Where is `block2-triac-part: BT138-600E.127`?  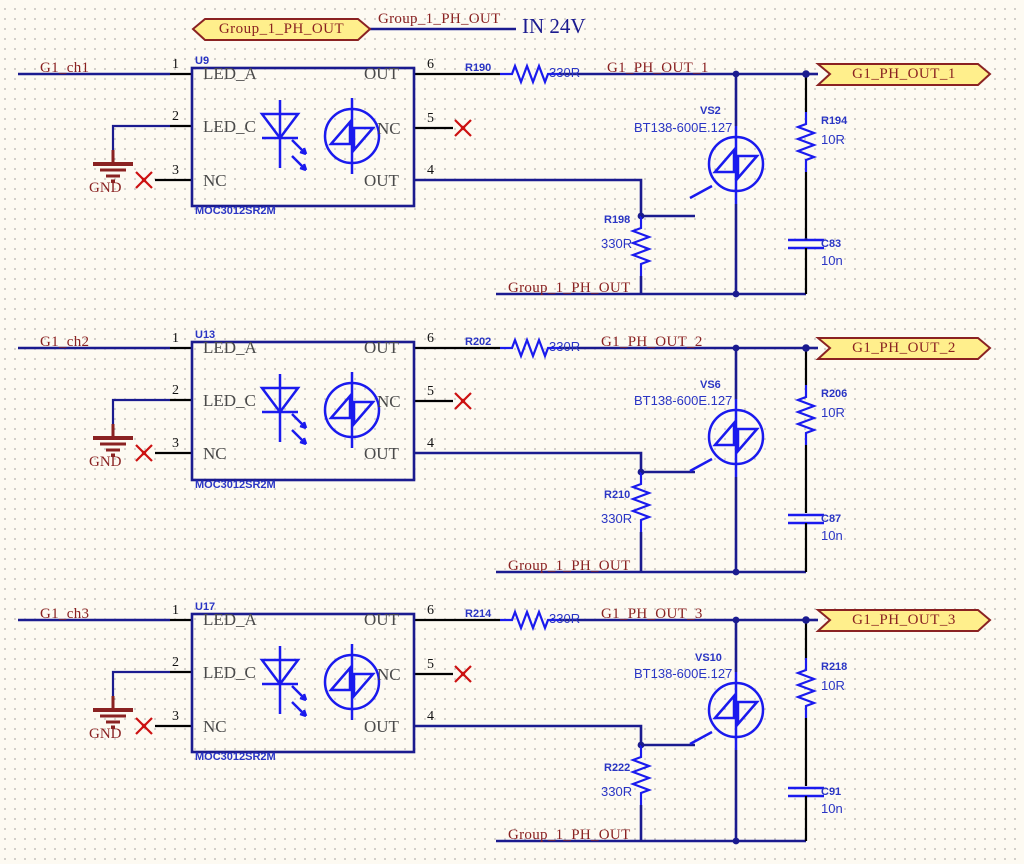 block2-triac-part: BT138-600E.127 is located at coordinates (683, 400).